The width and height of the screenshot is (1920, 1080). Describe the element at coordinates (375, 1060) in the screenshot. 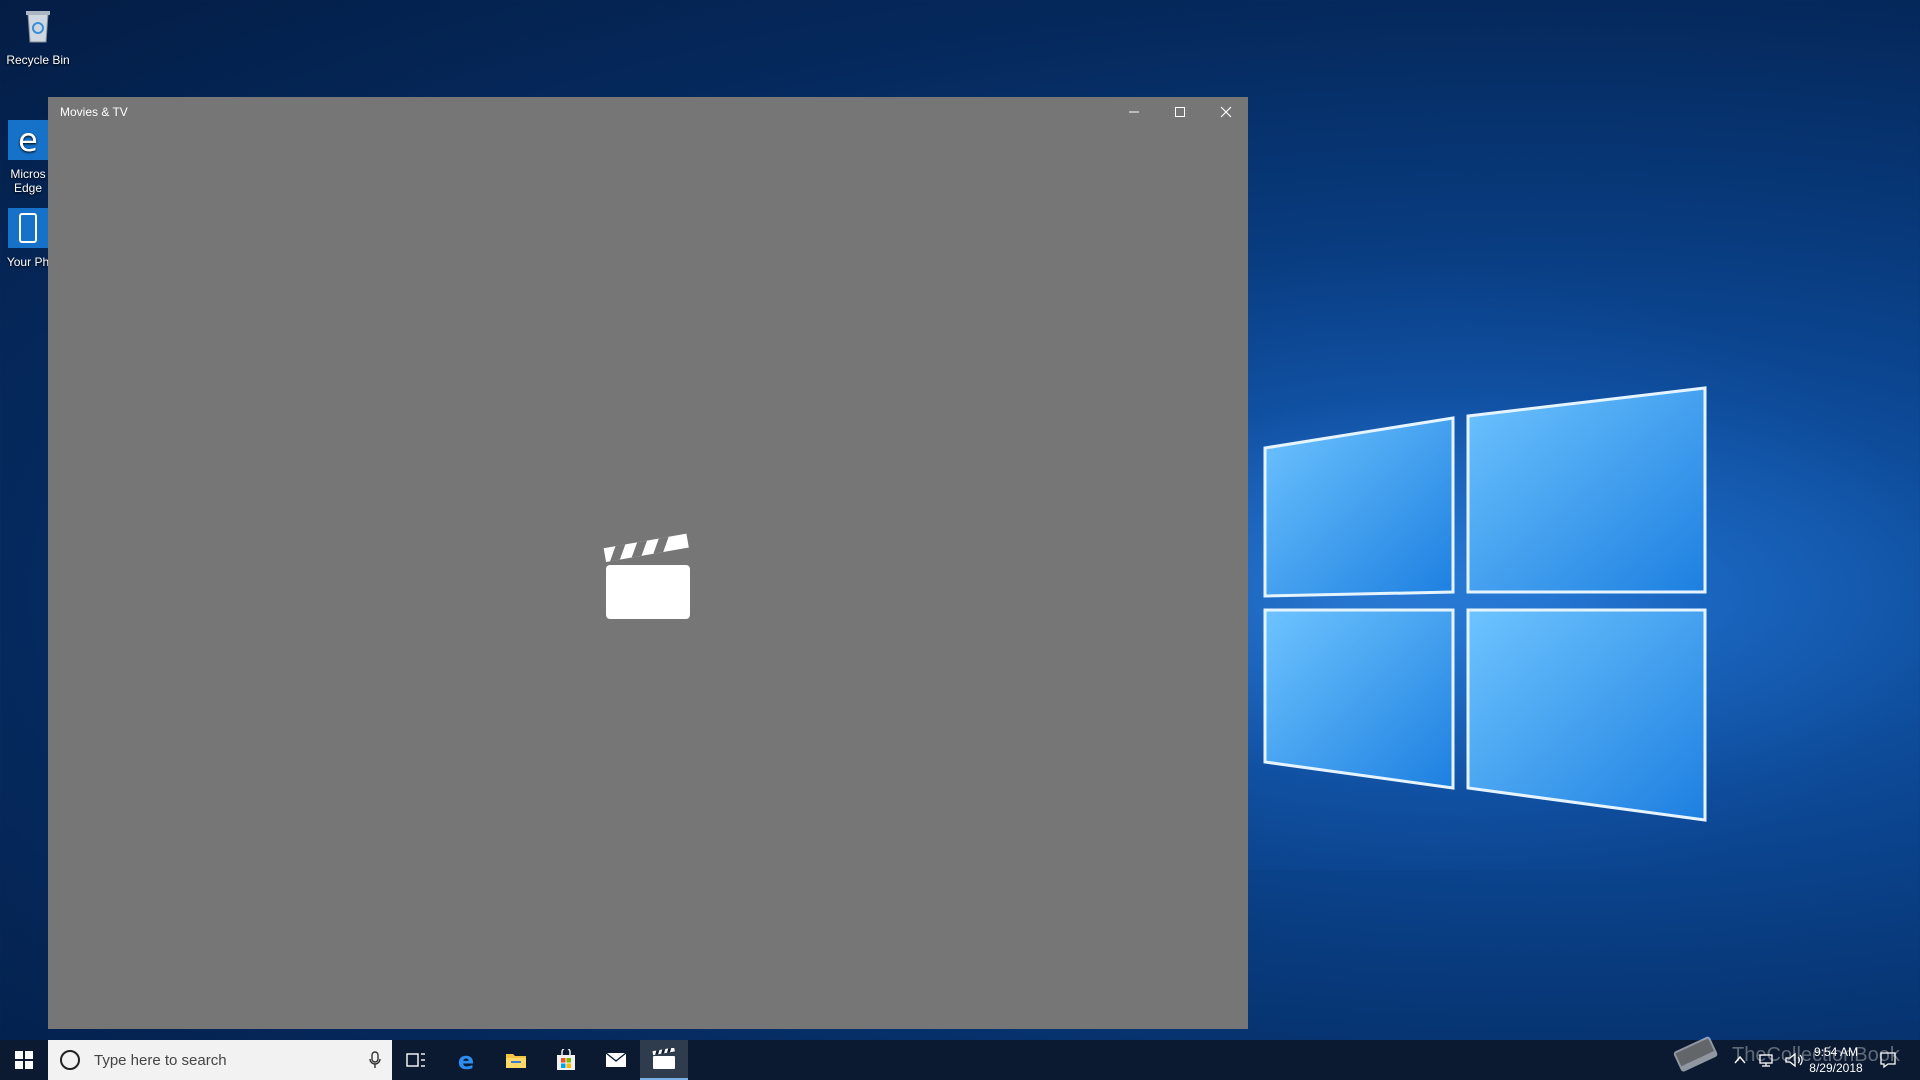

I see `microphone-icon` at that location.